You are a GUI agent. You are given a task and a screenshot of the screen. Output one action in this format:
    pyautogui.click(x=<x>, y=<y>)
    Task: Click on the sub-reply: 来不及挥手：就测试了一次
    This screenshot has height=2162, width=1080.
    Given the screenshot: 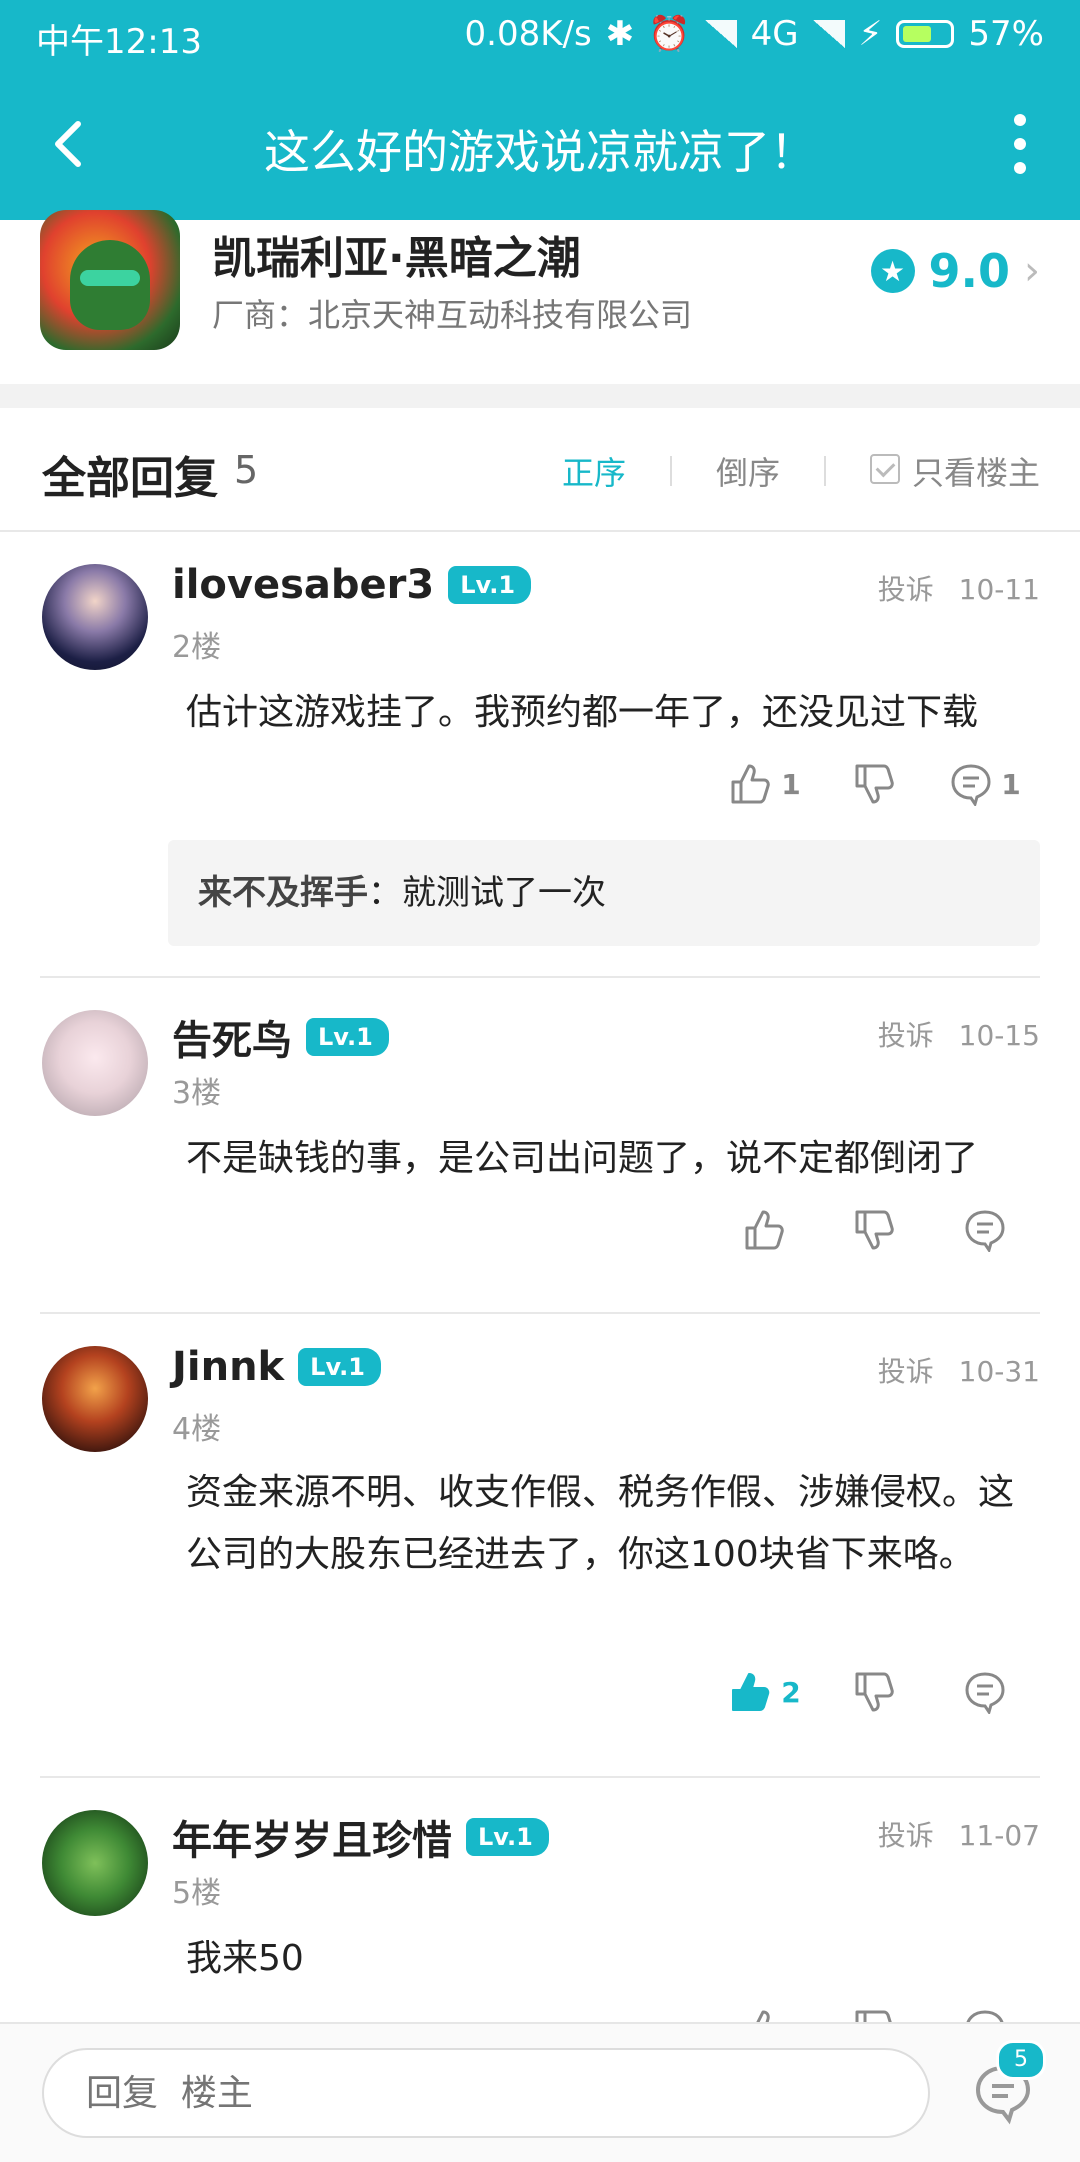 What is the action you would take?
    pyautogui.click(x=604, y=893)
    